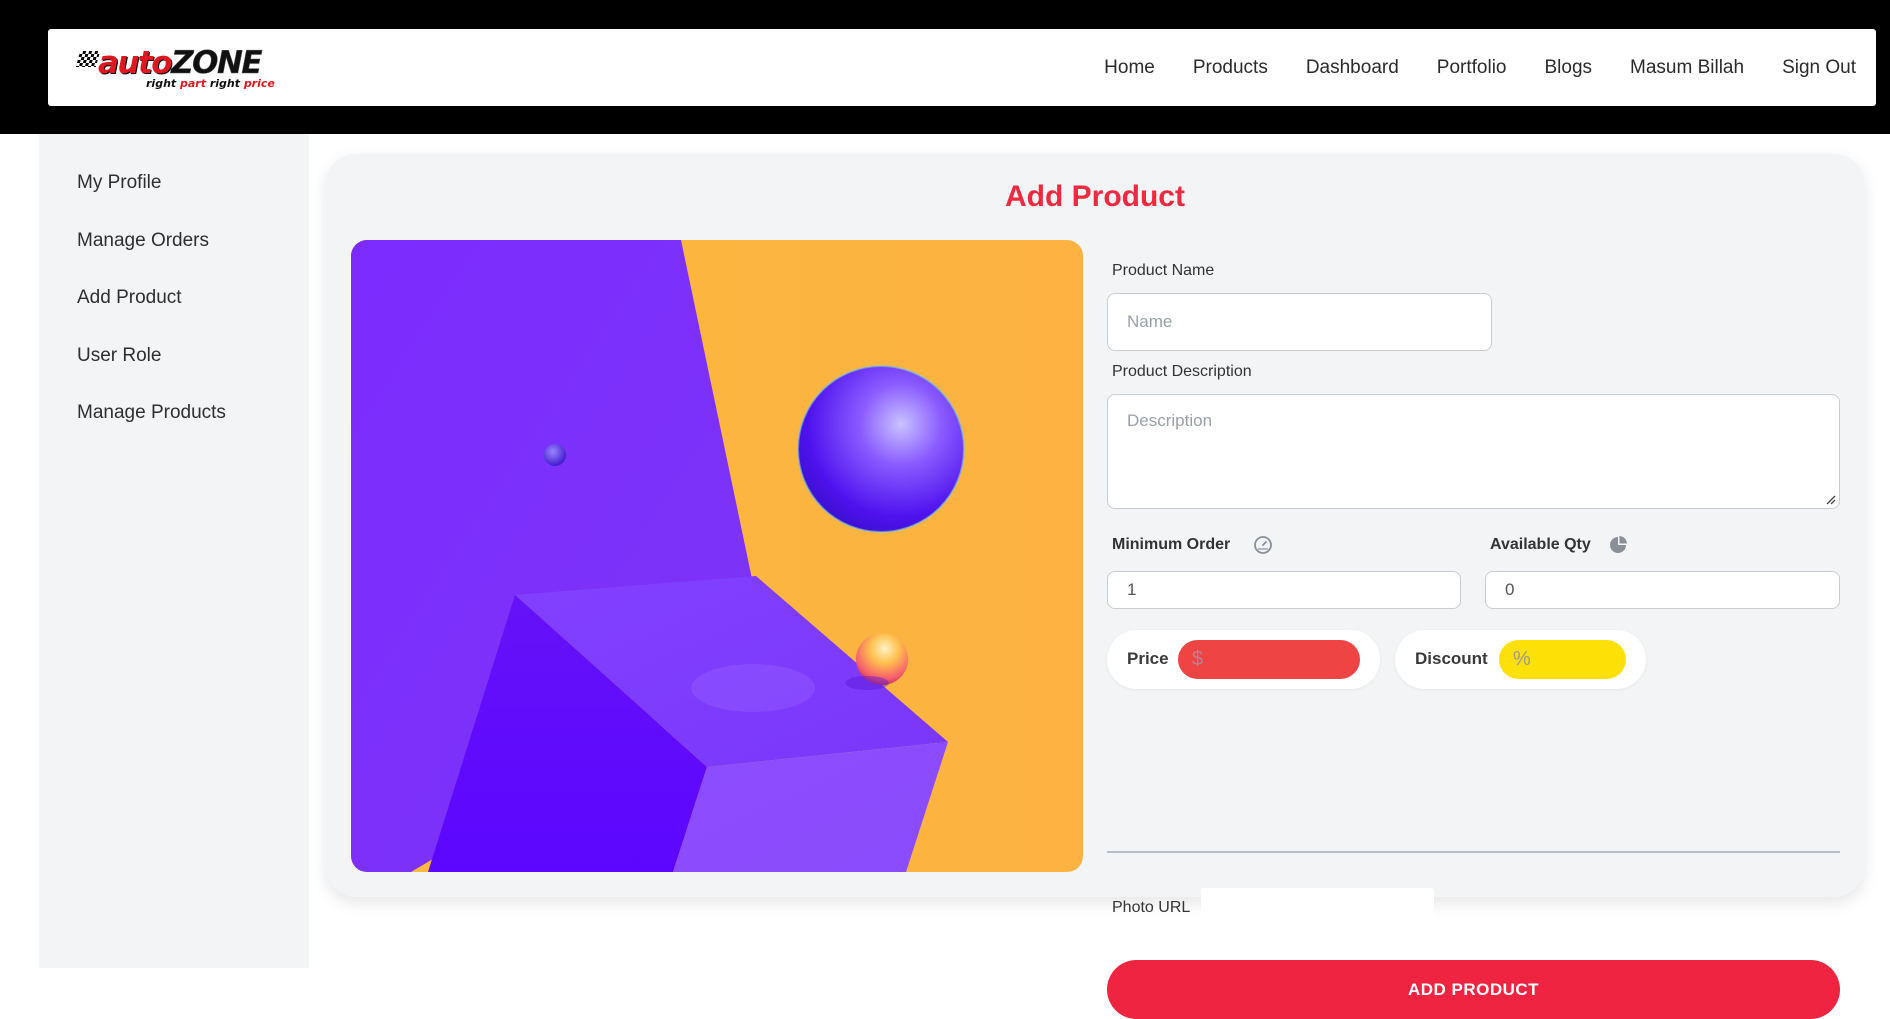  Describe the element at coordinates (1182, 371) in the screenshot. I see `product-description-label: Product Description` at that location.